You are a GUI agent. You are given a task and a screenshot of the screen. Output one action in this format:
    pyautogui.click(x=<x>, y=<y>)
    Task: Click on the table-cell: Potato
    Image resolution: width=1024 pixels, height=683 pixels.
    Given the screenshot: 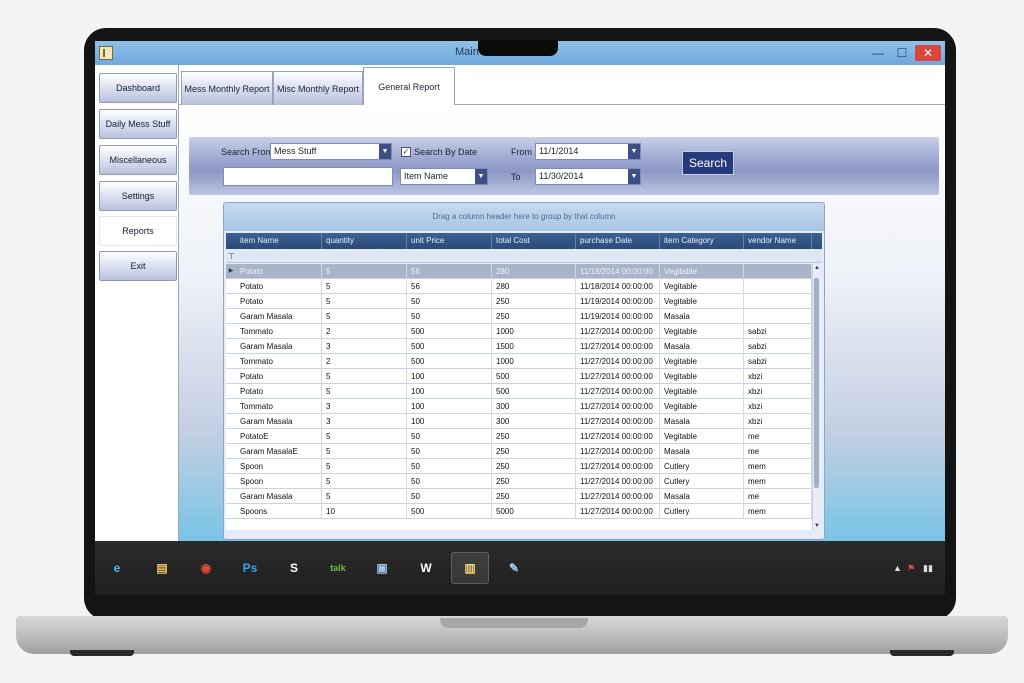 What is the action you would take?
    pyautogui.click(x=279, y=271)
    